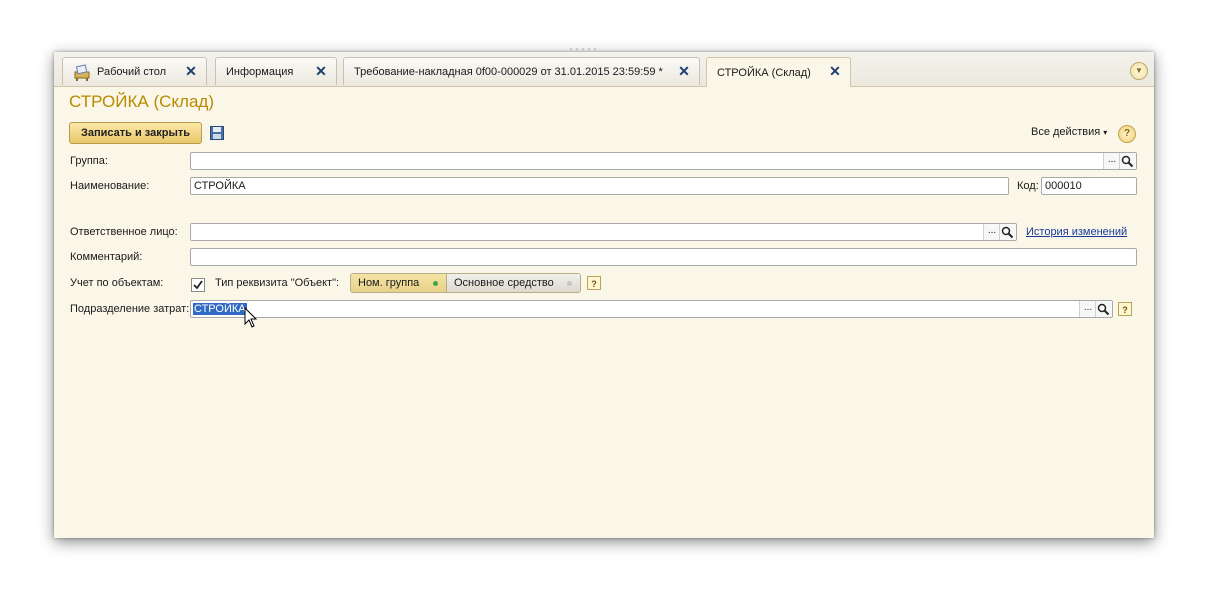  Describe the element at coordinates (251, 317) in the screenshot. I see `mouse-cursor-icon` at that location.